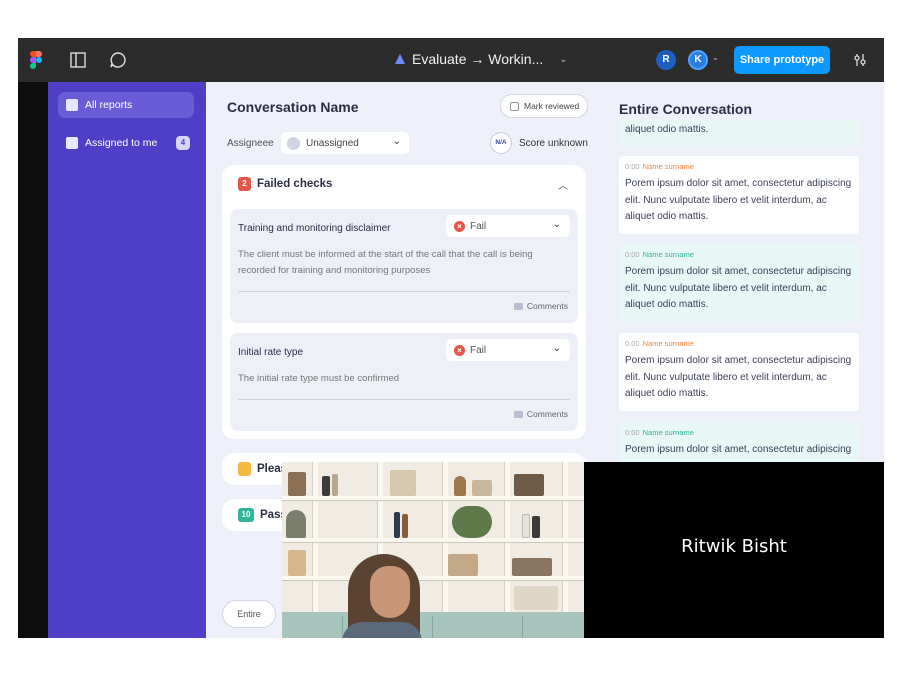 The image size is (902, 682). I want to click on entire-conversation-button: Entire, so click(249, 614).